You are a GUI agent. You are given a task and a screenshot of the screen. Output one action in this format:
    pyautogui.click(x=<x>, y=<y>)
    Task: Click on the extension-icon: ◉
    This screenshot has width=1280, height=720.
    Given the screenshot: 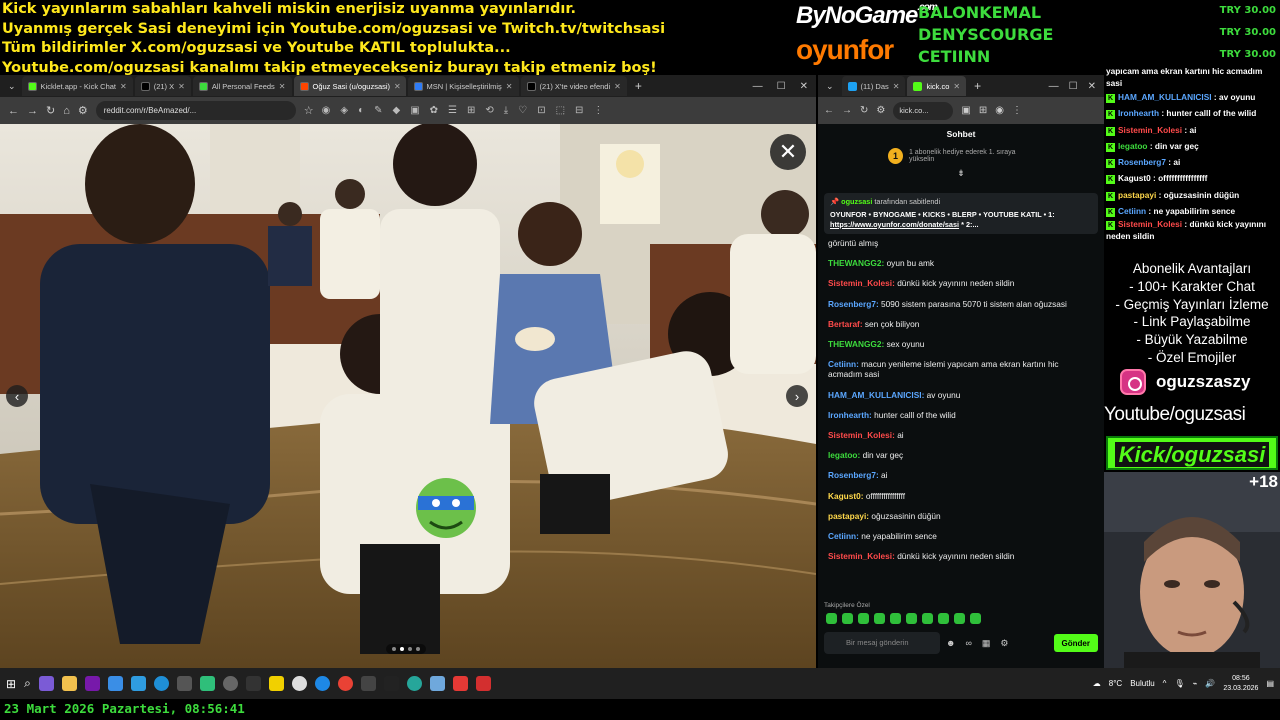 What is the action you would take?
    pyautogui.click(x=326, y=110)
    